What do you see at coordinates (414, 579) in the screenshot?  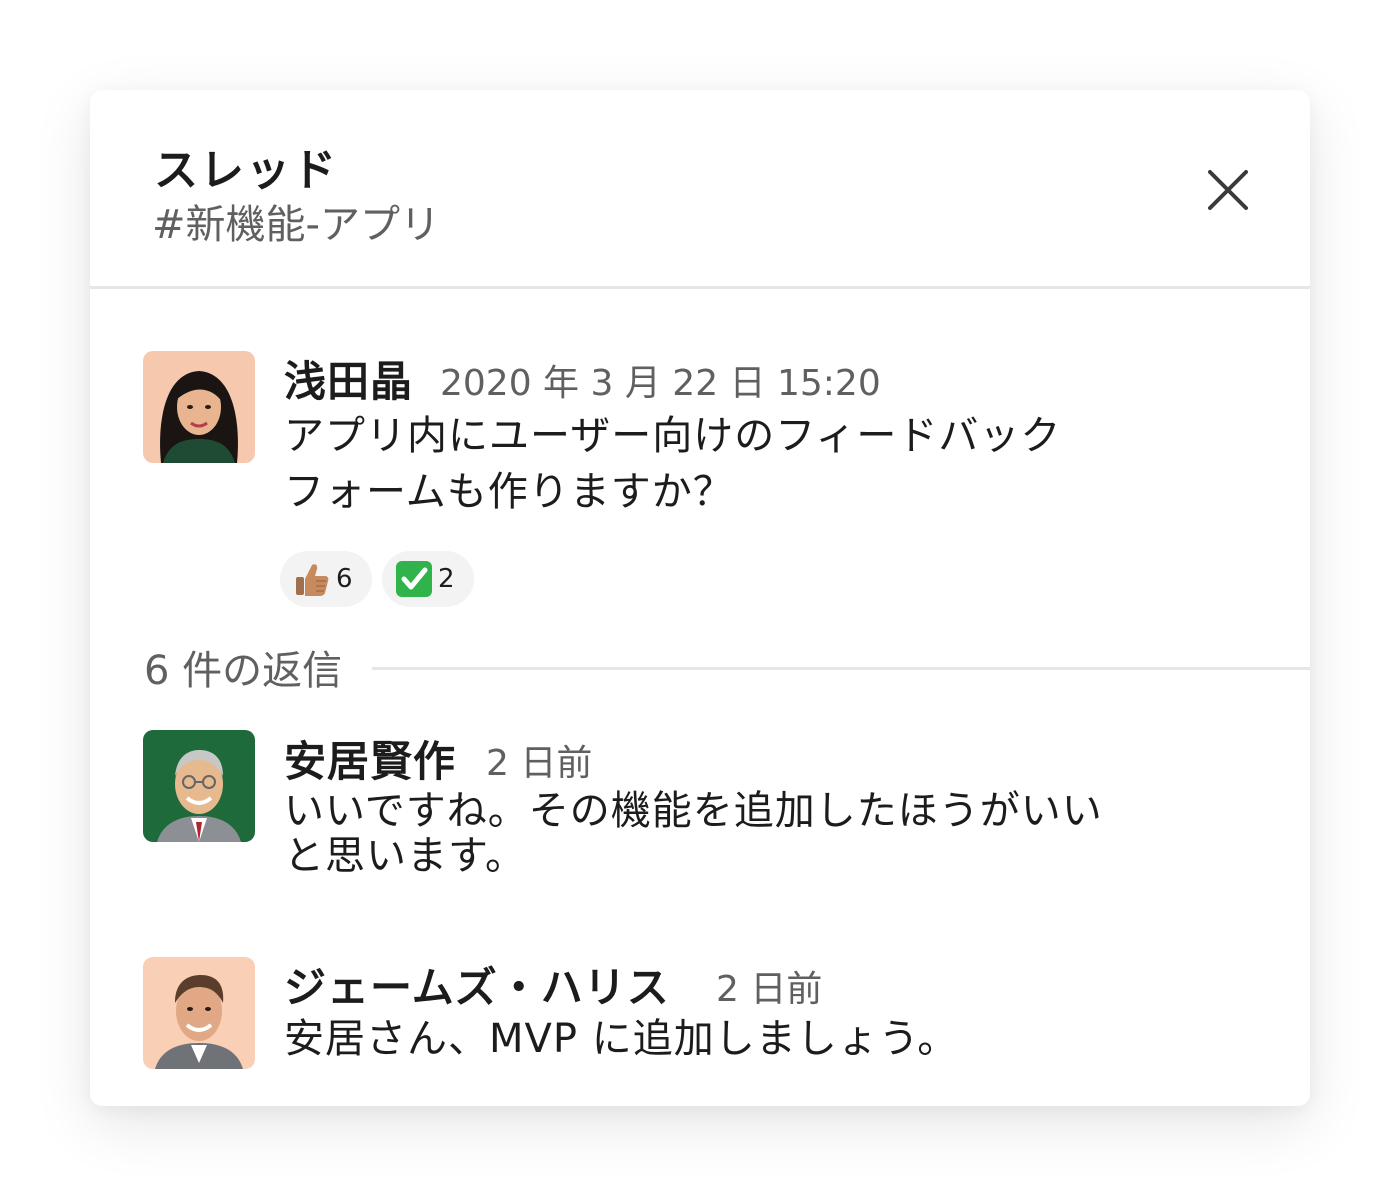 I see `check-mark-icon` at bounding box center [414, 579].